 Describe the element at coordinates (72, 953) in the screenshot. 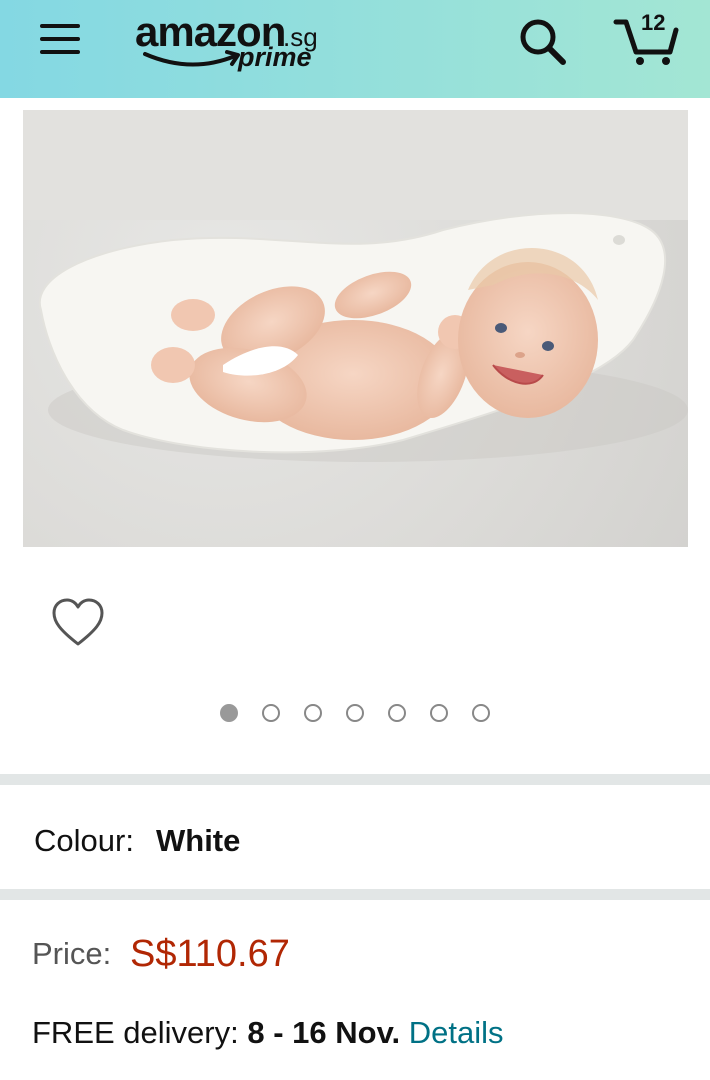

I see `price-label: Price:` at that location.